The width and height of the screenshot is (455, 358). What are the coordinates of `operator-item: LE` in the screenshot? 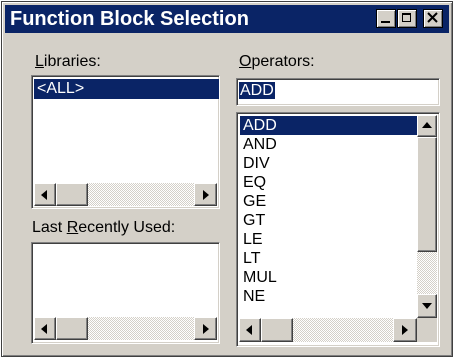 It's located at (251, 239).